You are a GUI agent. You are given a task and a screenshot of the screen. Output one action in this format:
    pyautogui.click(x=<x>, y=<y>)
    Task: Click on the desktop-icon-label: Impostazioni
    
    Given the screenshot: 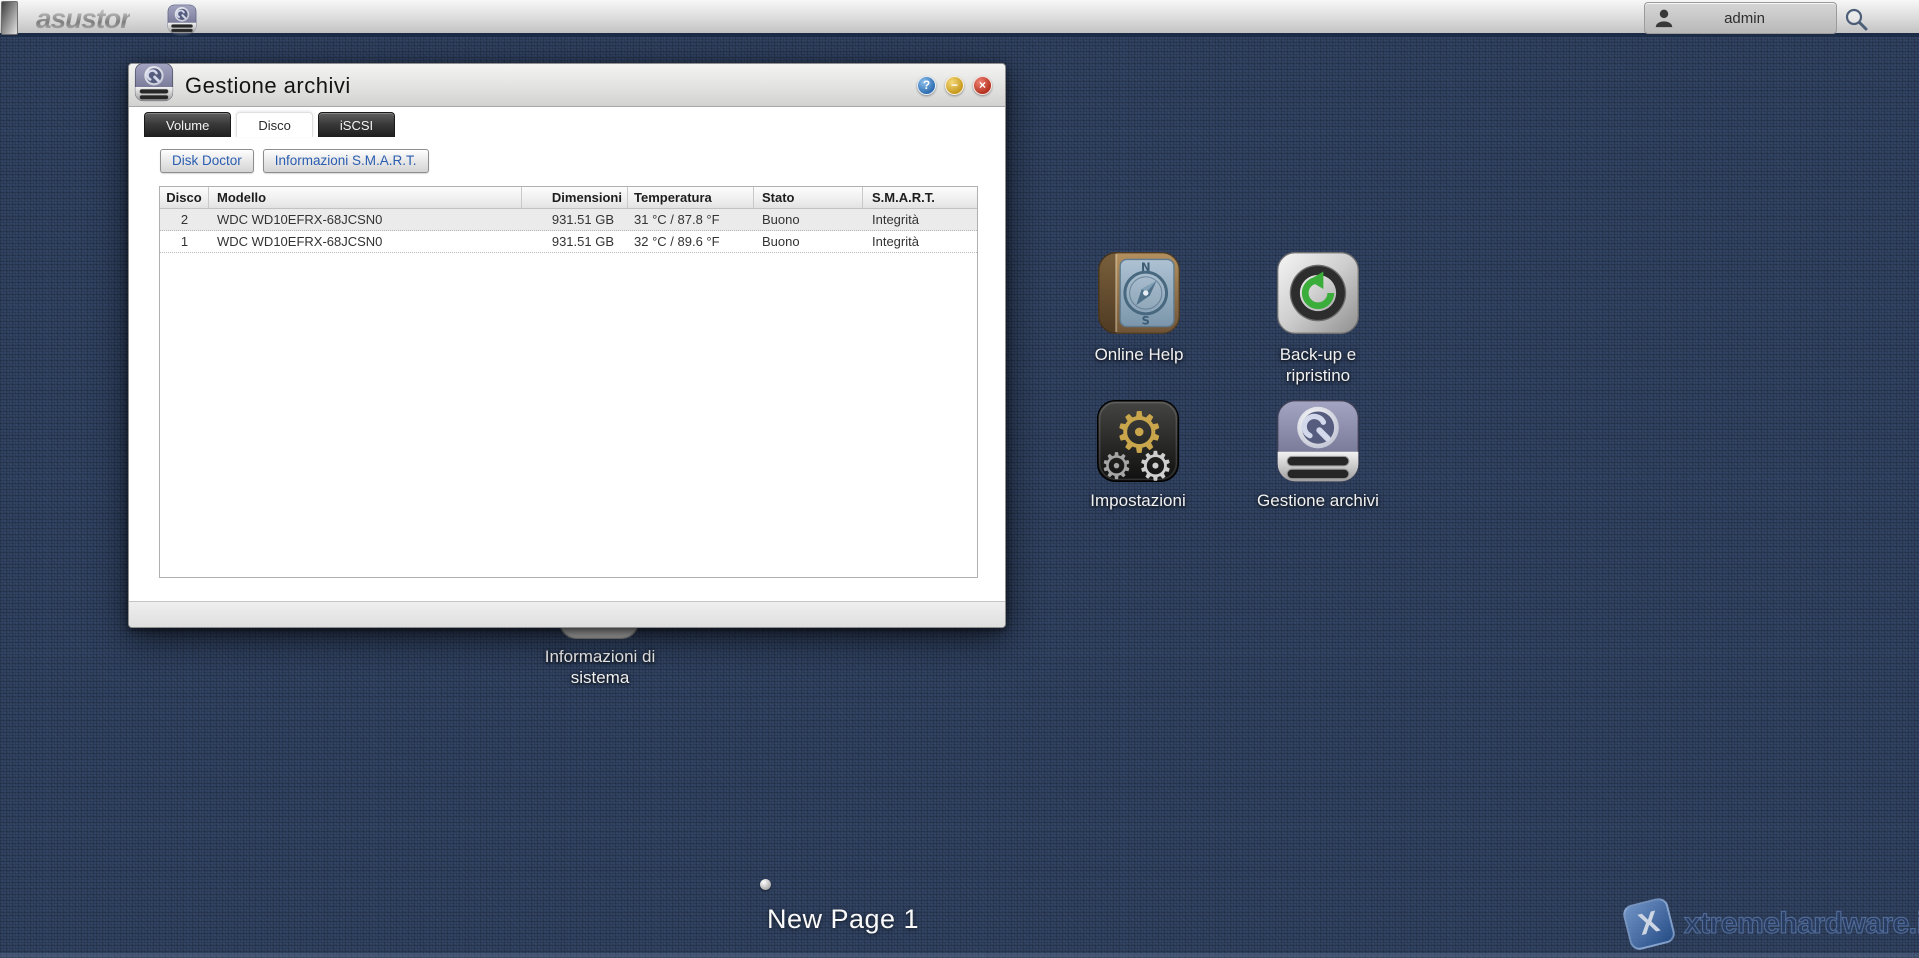 What is the action you would take?
    pyautogui.click(x=1138, y=500)
    